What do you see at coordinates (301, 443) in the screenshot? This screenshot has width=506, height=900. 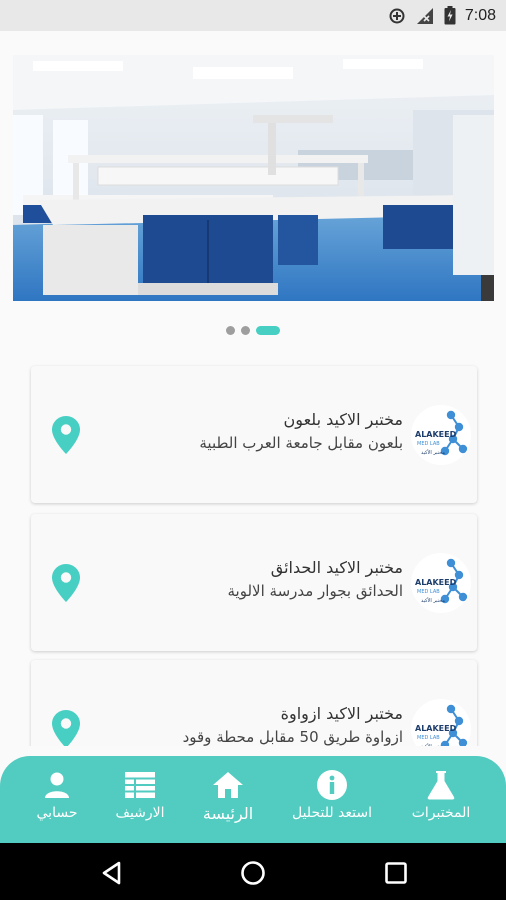 I see `lab-address: بلعون مقابل جامعة العرب الطبية` at bounding box center [301, 443].